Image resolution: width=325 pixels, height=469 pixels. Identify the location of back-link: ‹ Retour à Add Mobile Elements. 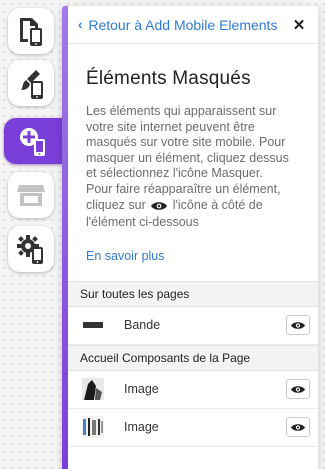
(177, 25).